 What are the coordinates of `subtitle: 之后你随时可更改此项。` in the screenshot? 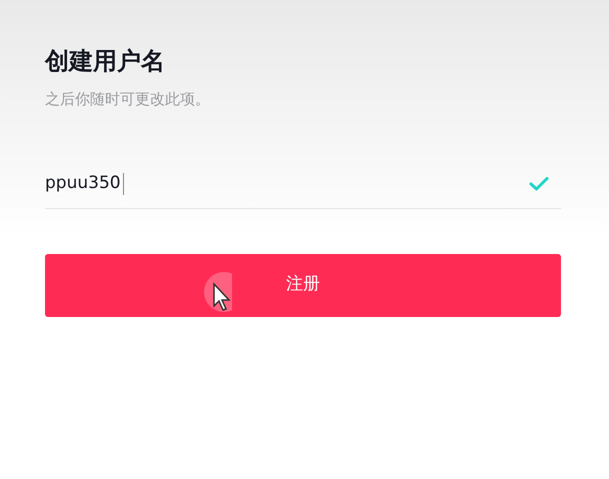 It's located at (127, 99).